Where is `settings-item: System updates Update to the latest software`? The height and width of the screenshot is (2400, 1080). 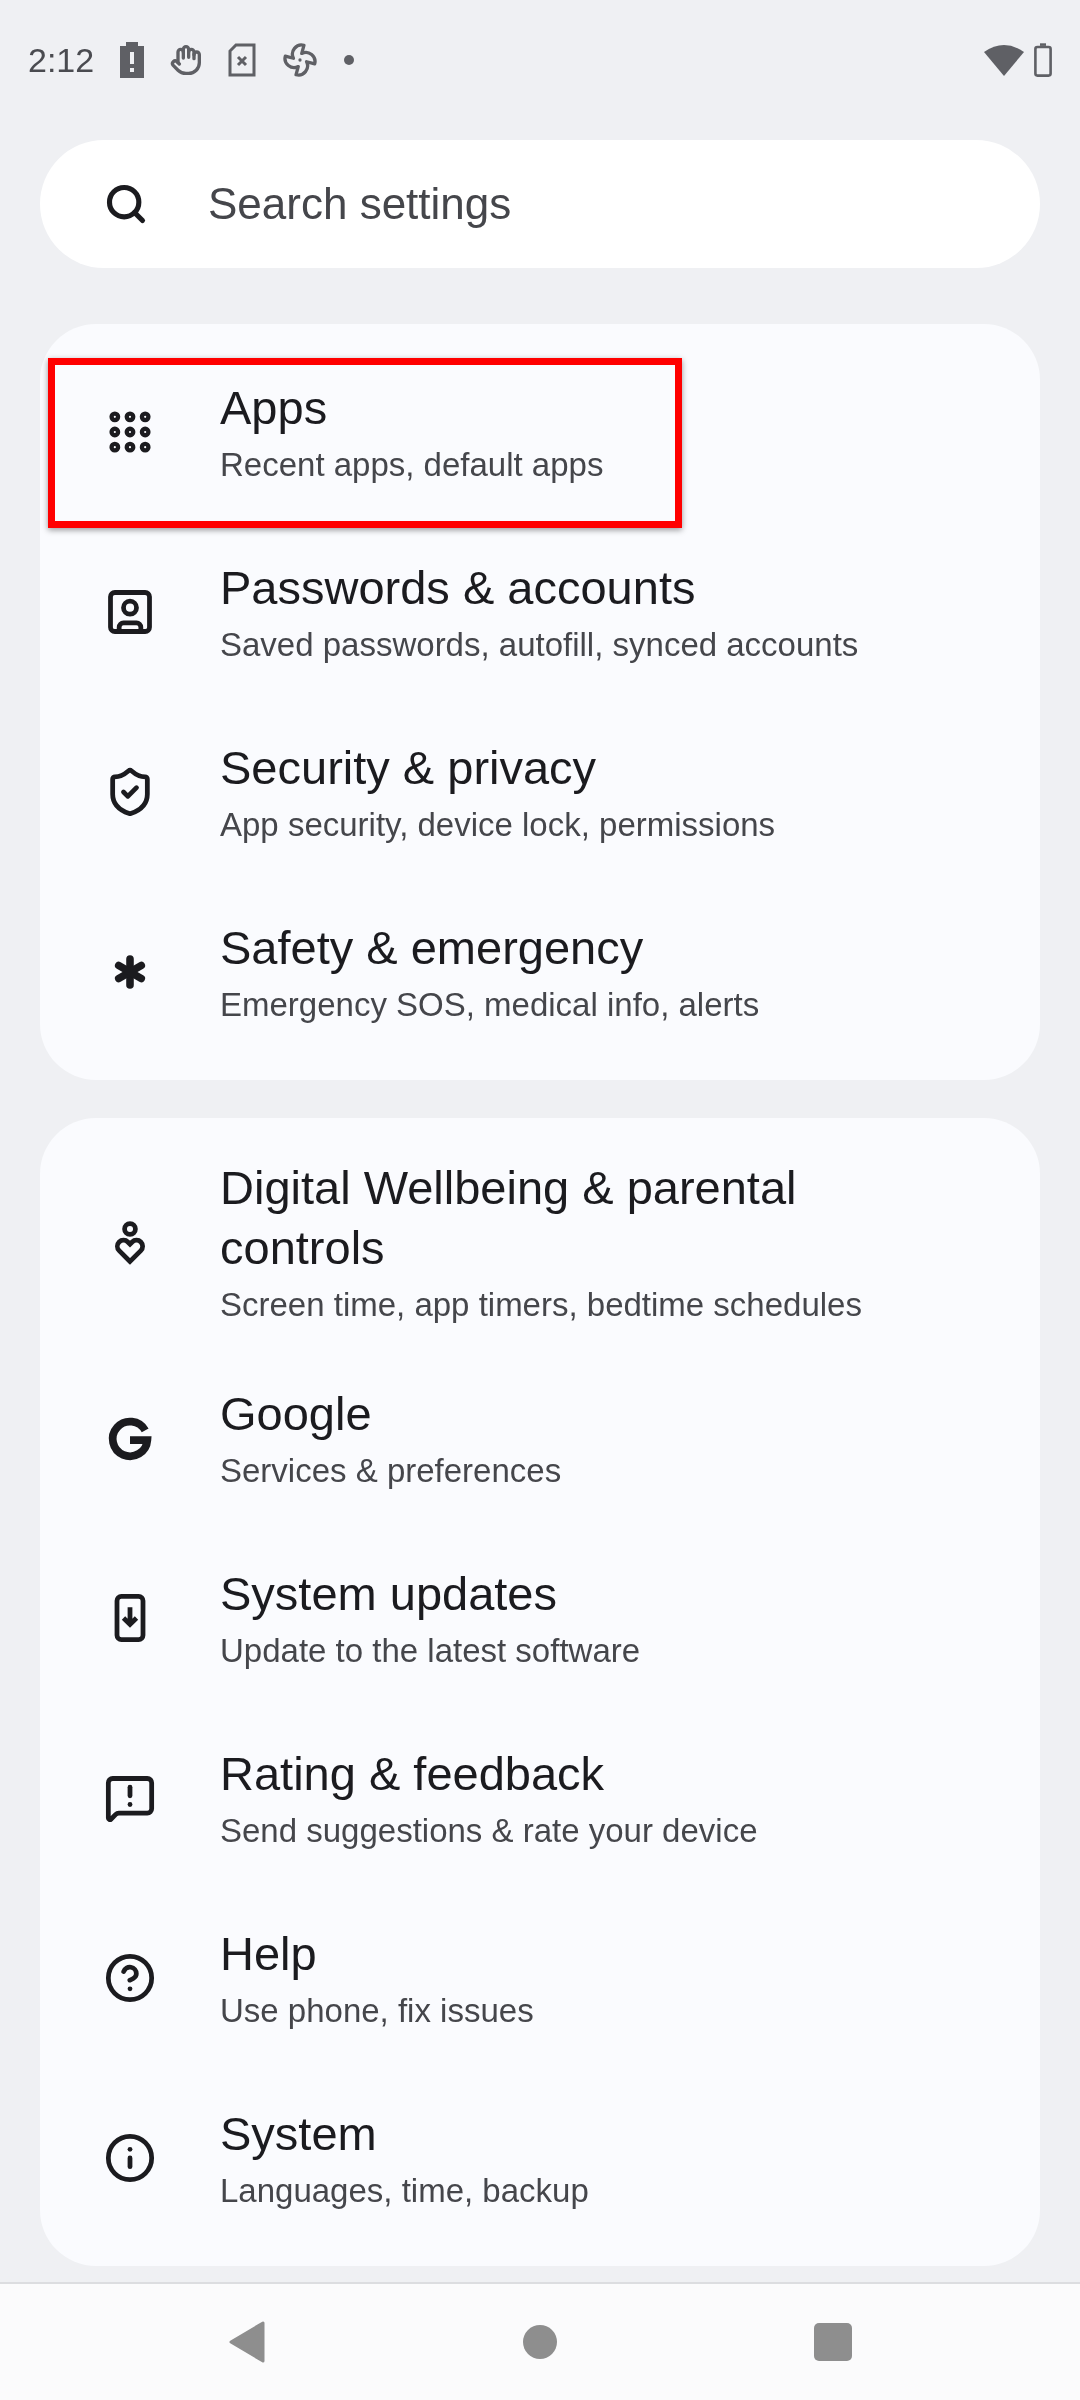
settings-item: System updates Update to the latest software is located at coordinates (540, 1618).